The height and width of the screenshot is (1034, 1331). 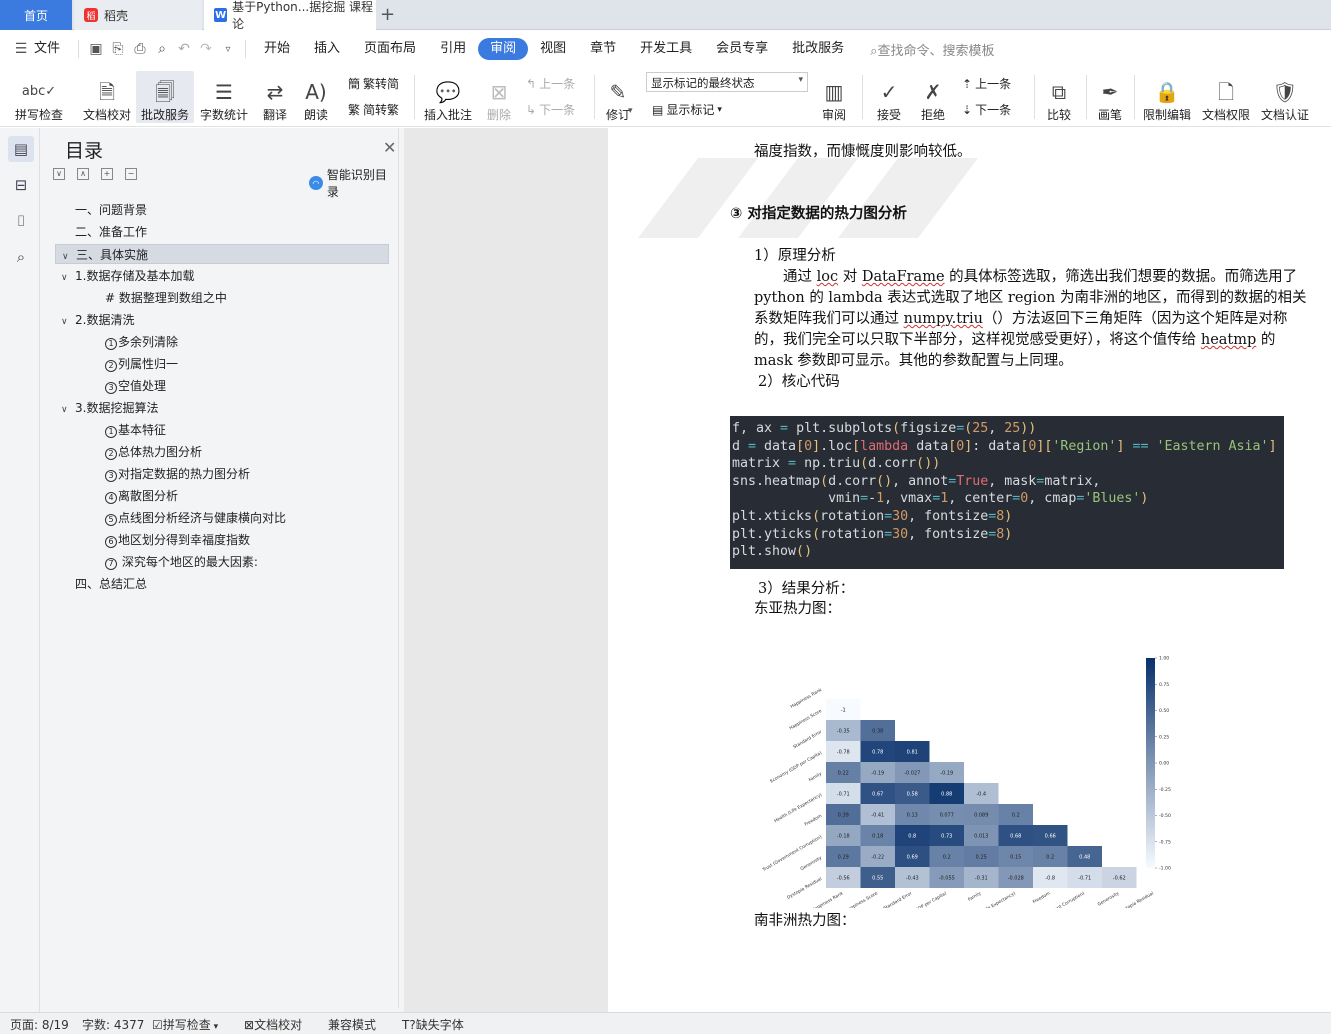 I want to click on undo-icon: ↶, so click(x=184, y=49).